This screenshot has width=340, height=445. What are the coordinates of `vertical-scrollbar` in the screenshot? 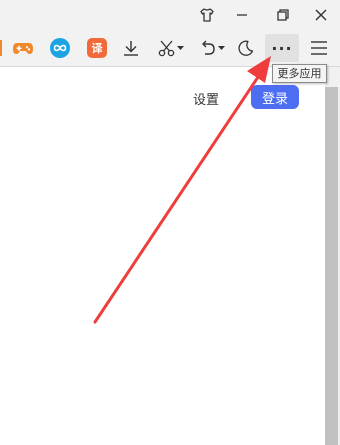 It's located at (332, 256).